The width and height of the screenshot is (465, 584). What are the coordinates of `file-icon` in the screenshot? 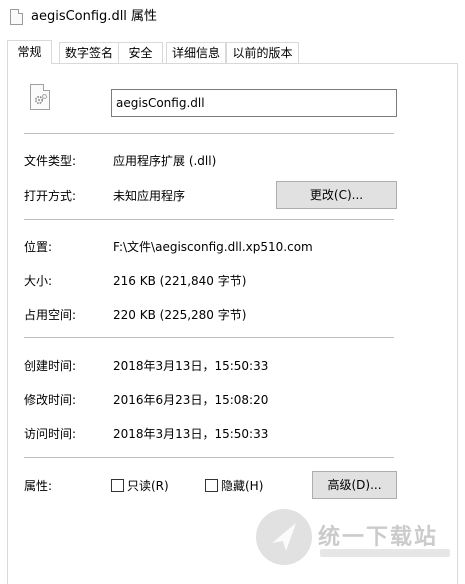 It's located at (16, 17).